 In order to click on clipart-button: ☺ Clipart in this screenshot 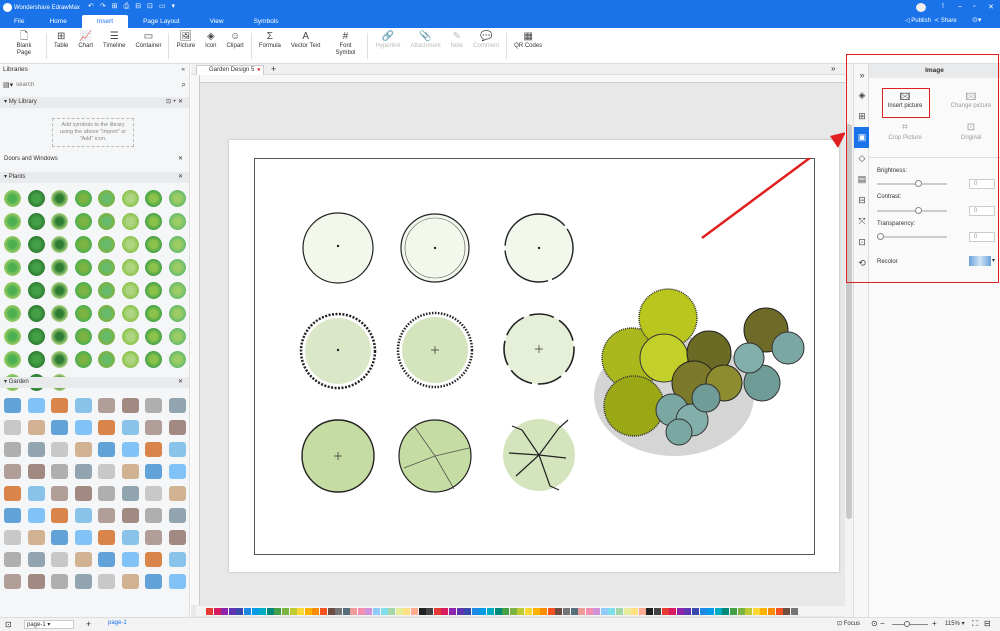, I will do `click(235, 39)`.